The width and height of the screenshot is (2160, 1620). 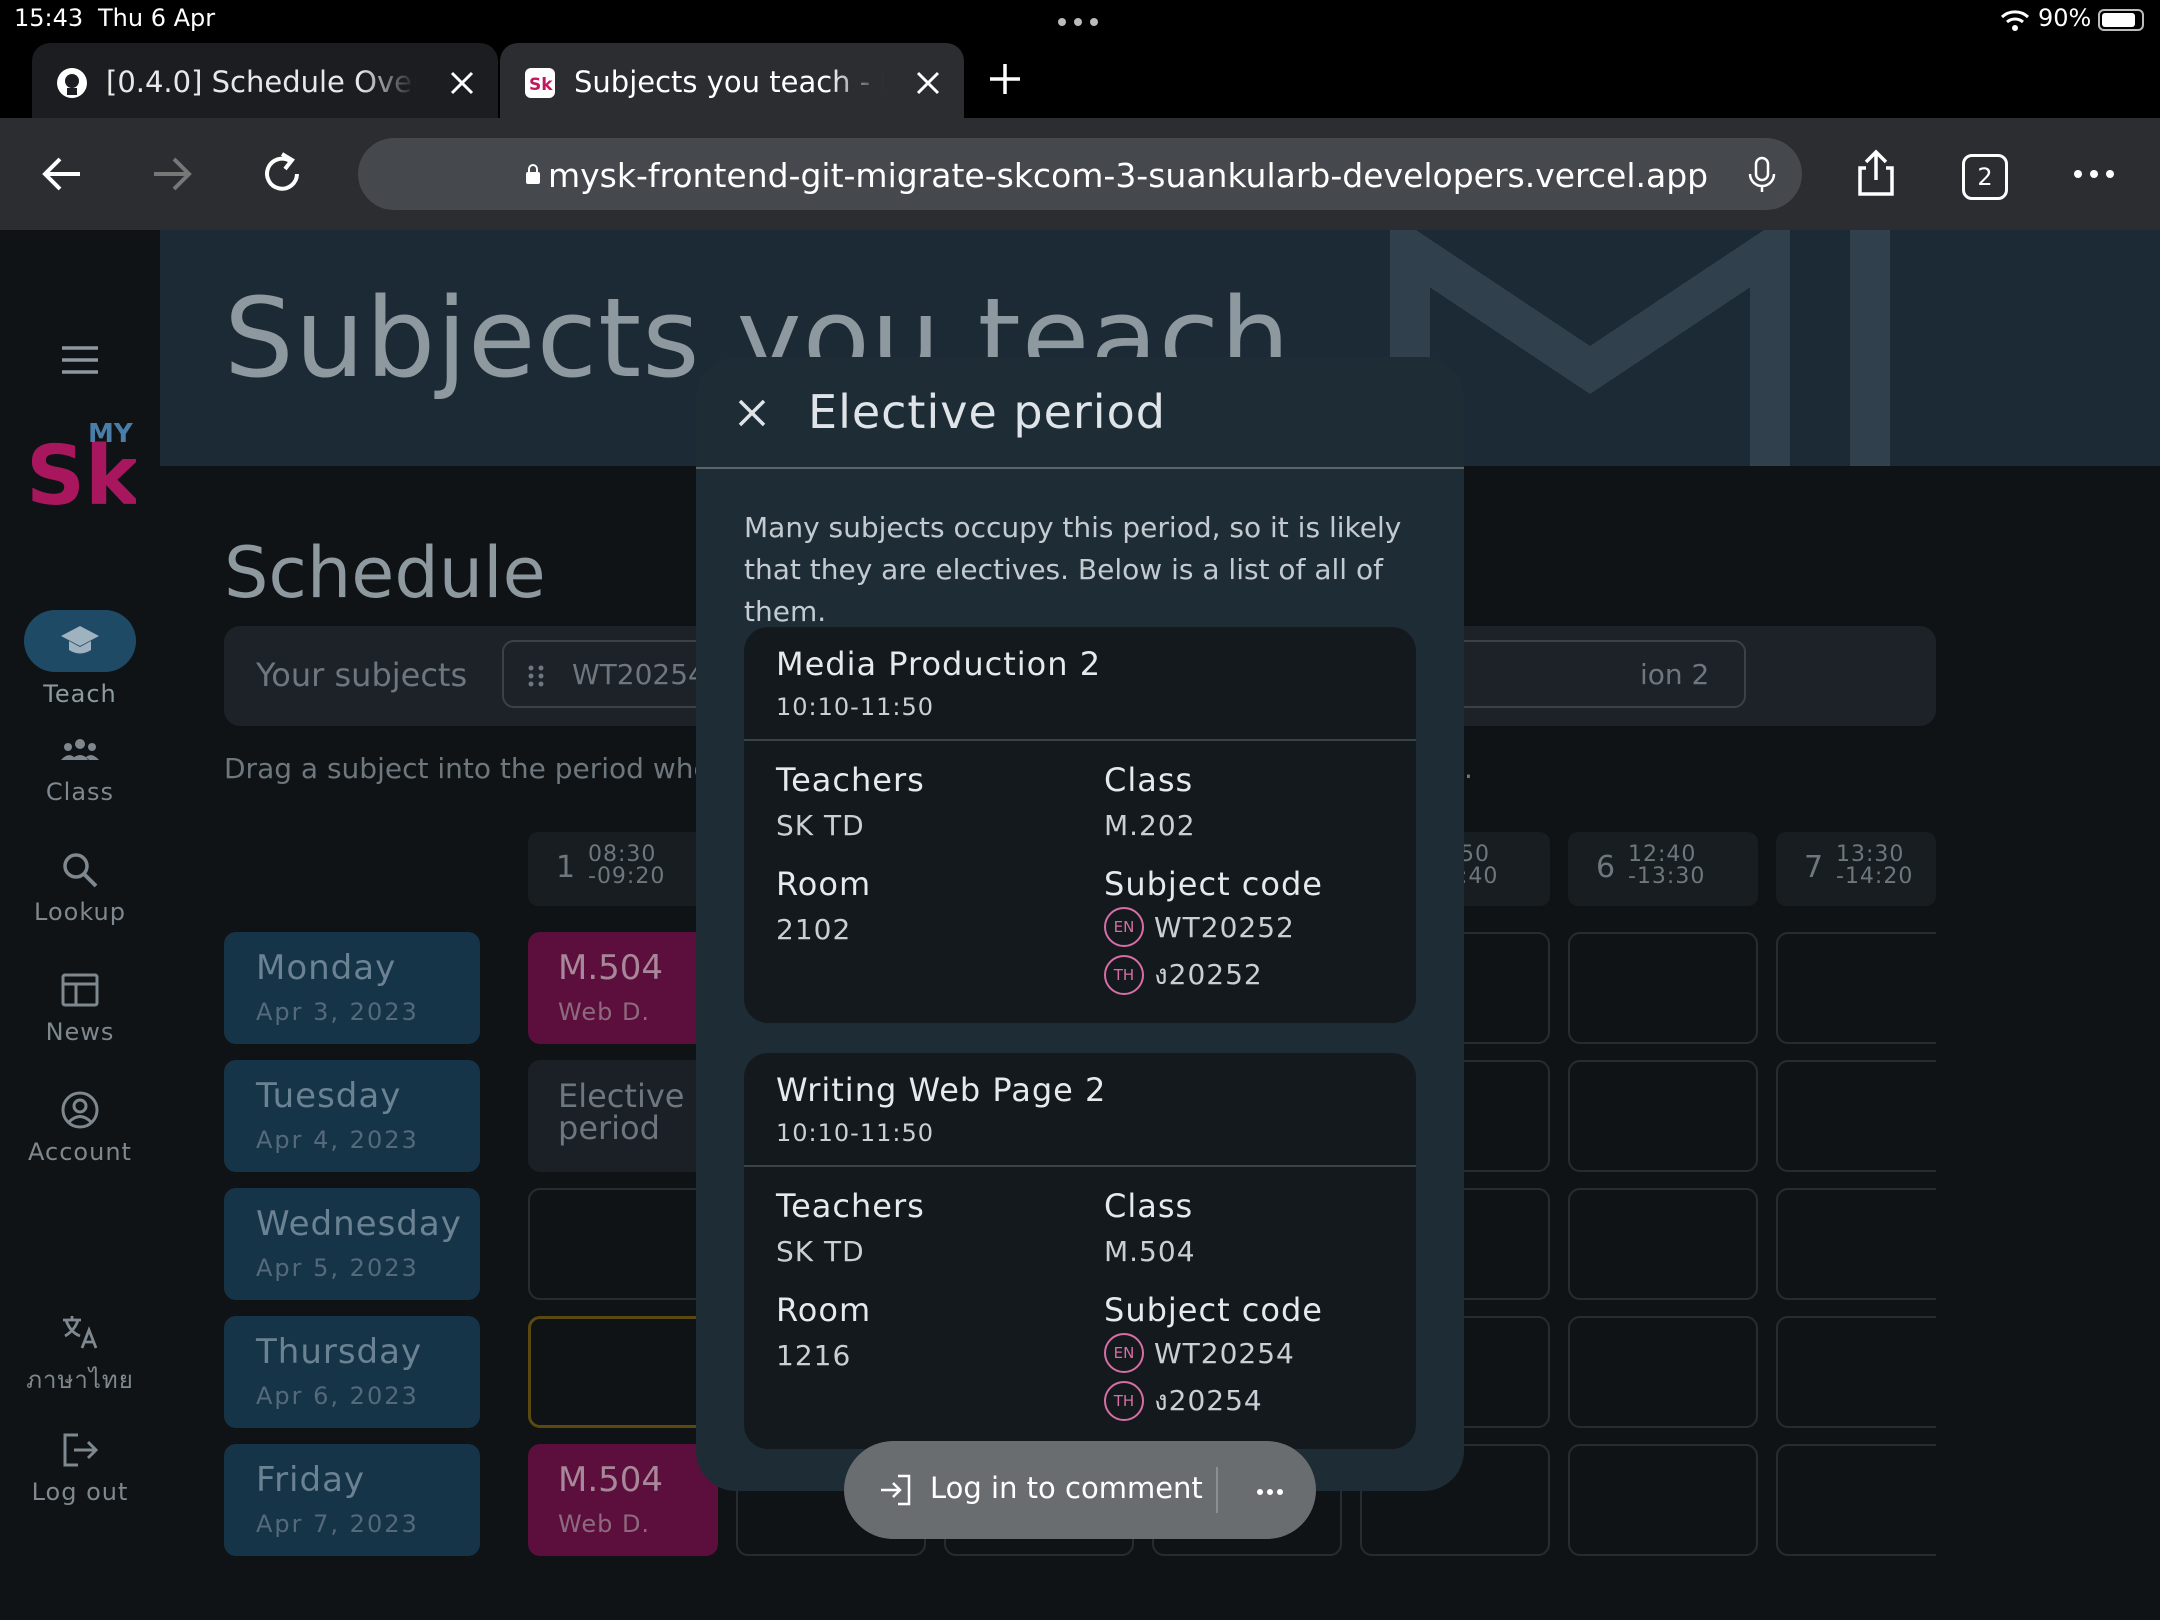 I want to click on comment-toolbar: Log in to comment, so click(x=1080, y=1490).